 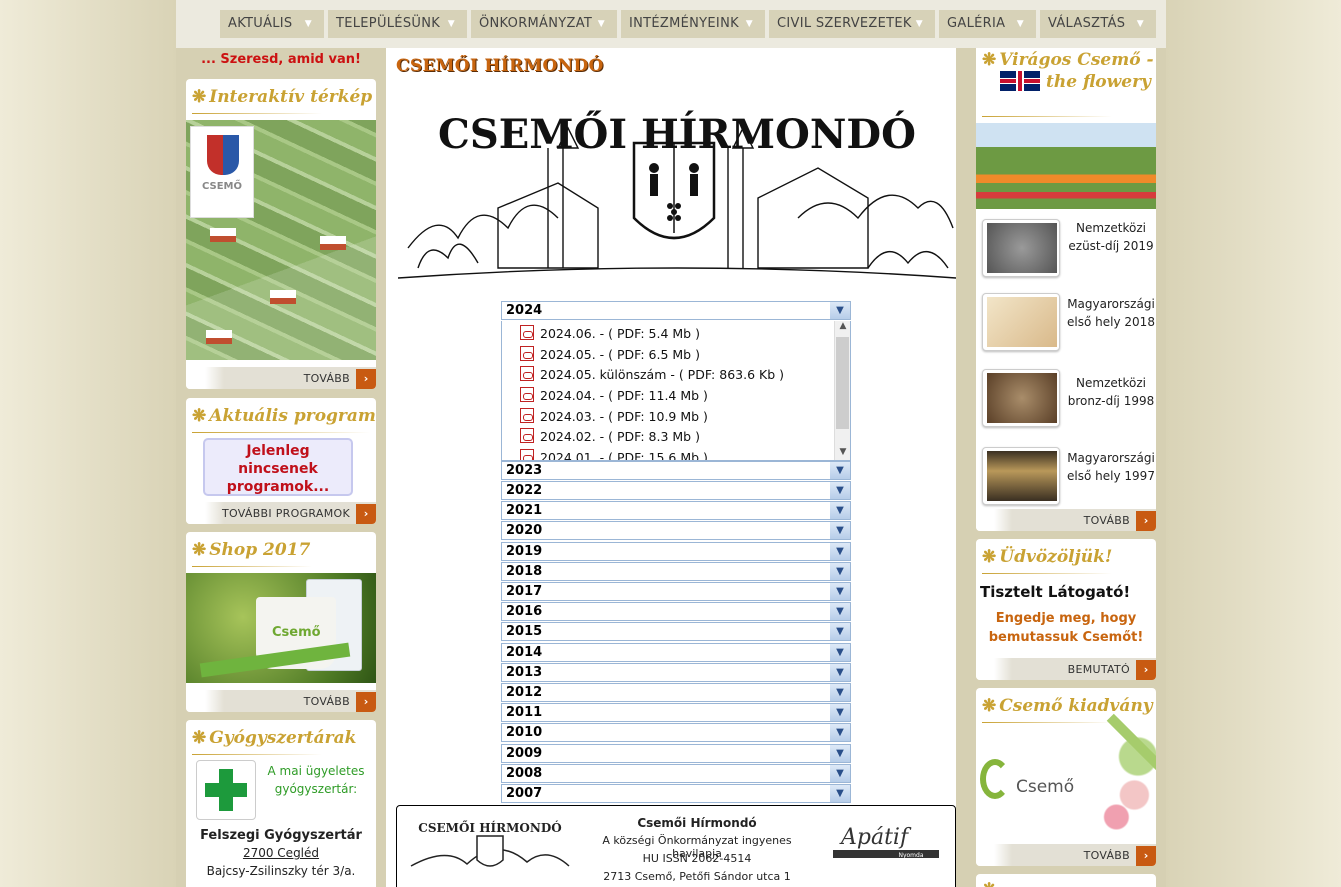 What do you see at coordinates (676, 571) in the screenshot?
I see `year-header: 2018 ▼` at bounding box center [676, 571].